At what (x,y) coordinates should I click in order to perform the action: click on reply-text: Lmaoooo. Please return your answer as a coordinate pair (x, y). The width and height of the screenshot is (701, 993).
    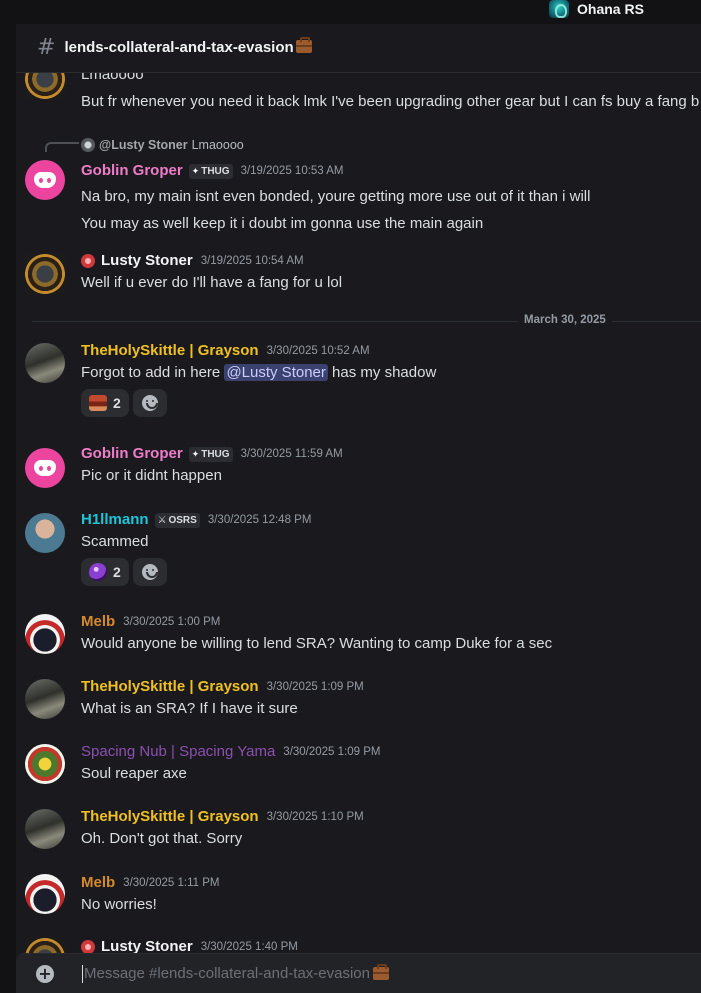
    Looking at the image, I should click on (217, 145).